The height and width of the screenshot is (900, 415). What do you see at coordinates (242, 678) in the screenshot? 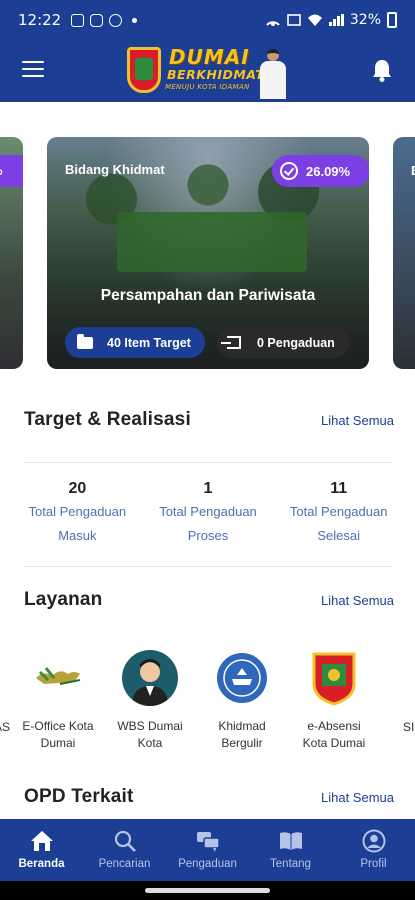
I see `khidmad-logo-icon` at bounding box center [242, 678].